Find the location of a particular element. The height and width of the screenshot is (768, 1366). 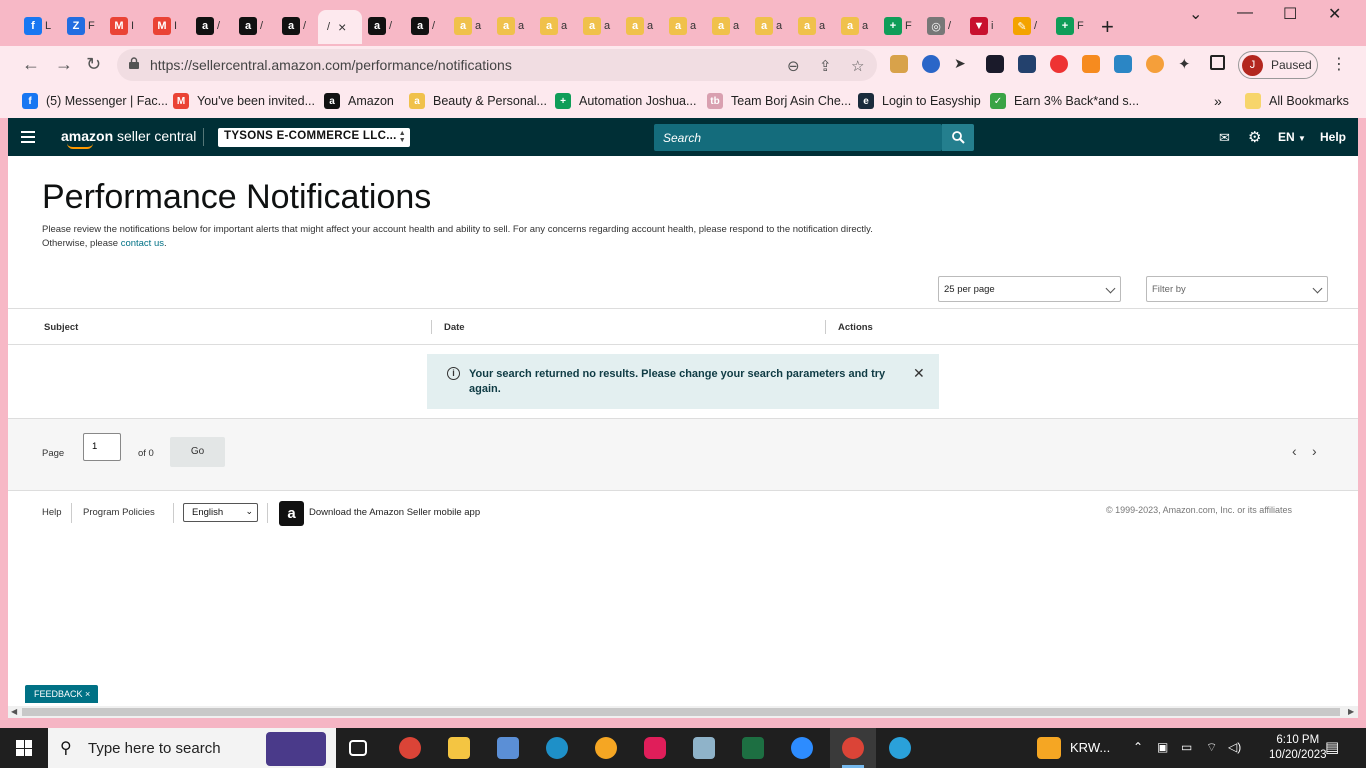

minimize-button: — is located at coordinates (1245, 13).